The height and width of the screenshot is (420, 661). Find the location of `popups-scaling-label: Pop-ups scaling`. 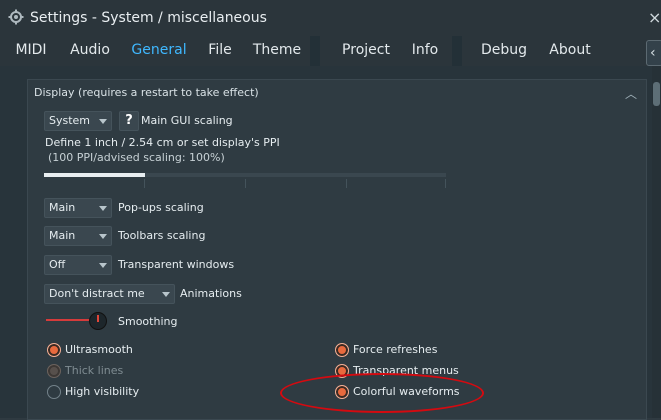

popups-scaling-label: Pop-ups scaling is located at coordinates (161, 207).